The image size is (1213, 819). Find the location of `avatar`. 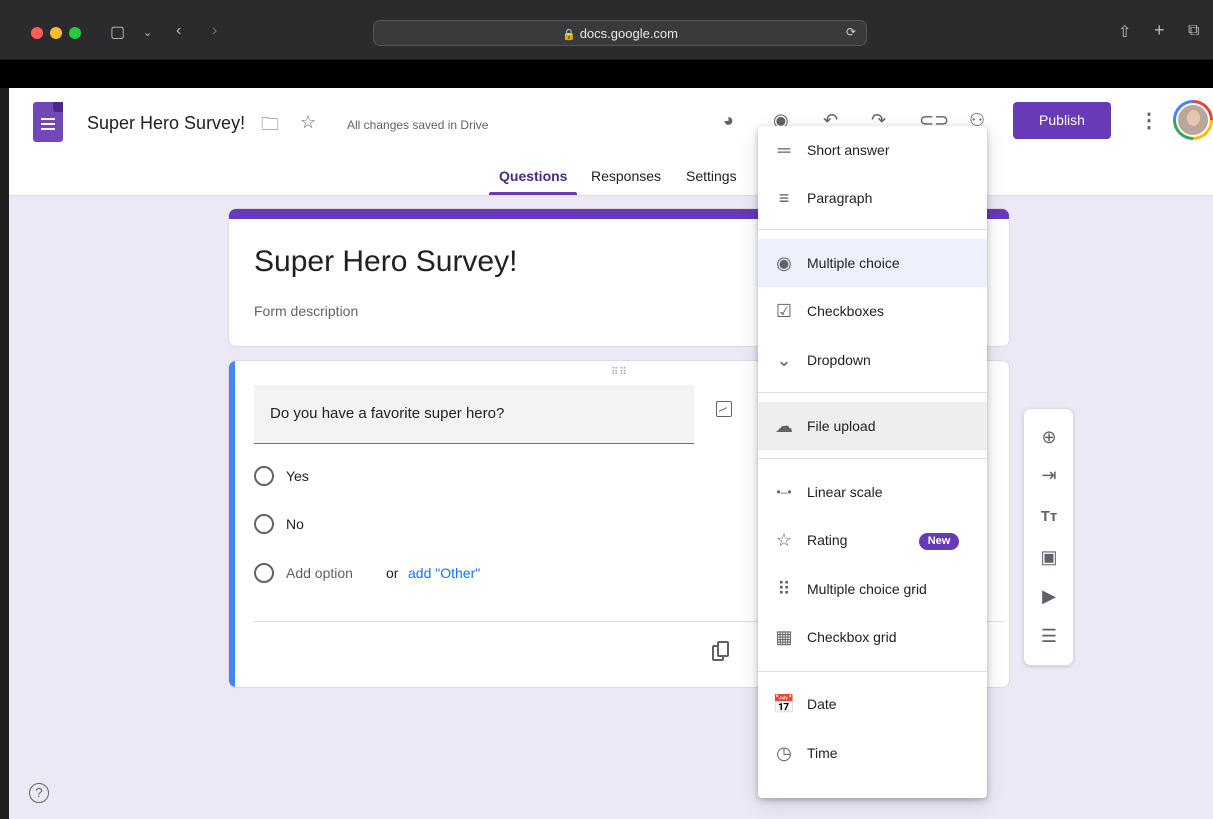

avatar is located at coordinates (1193, 120).